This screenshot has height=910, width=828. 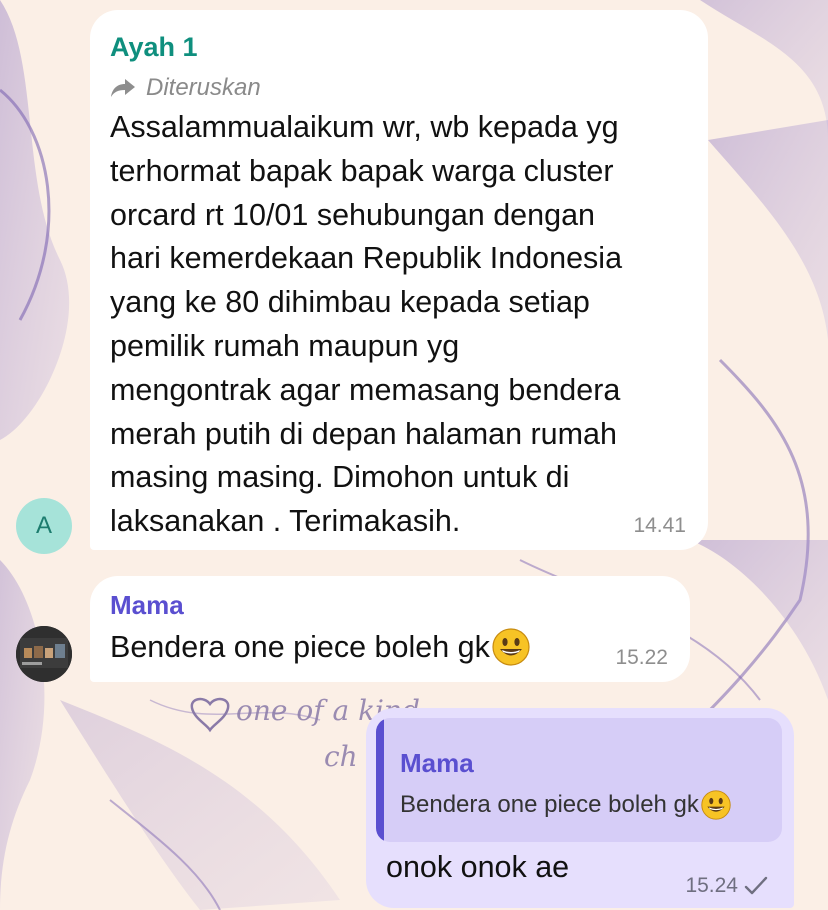 What do you see at coordinates (203, 87) in the screenshot?
I see `forwarded-label: Diteruskan` at bounding box center [203, 87].